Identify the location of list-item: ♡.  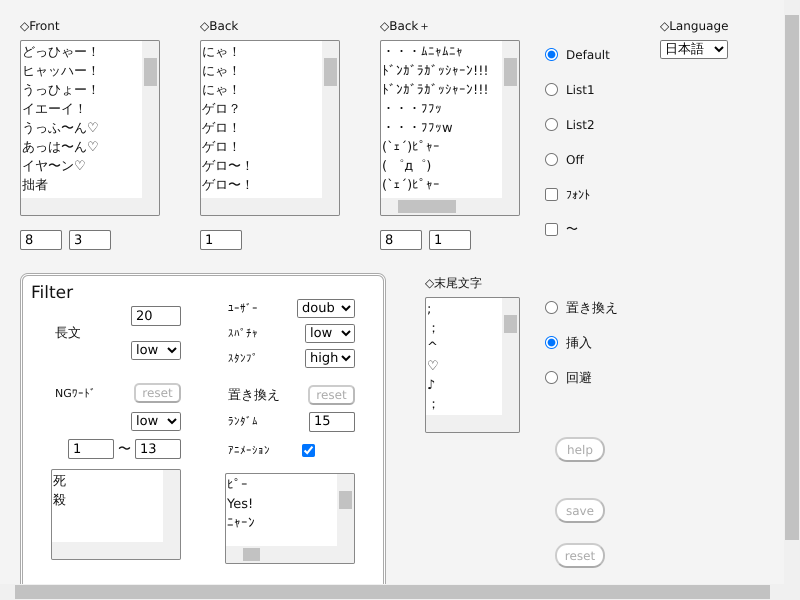
(433, 366).